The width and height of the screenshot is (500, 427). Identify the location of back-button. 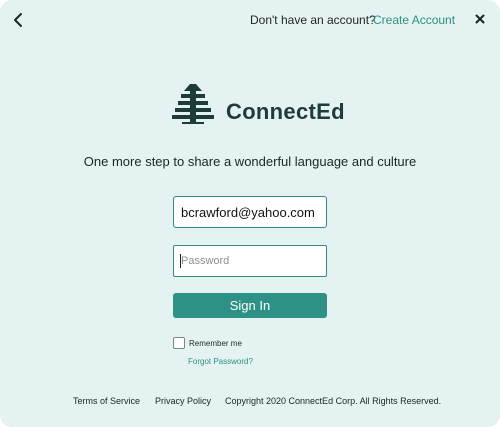
(18, 20).